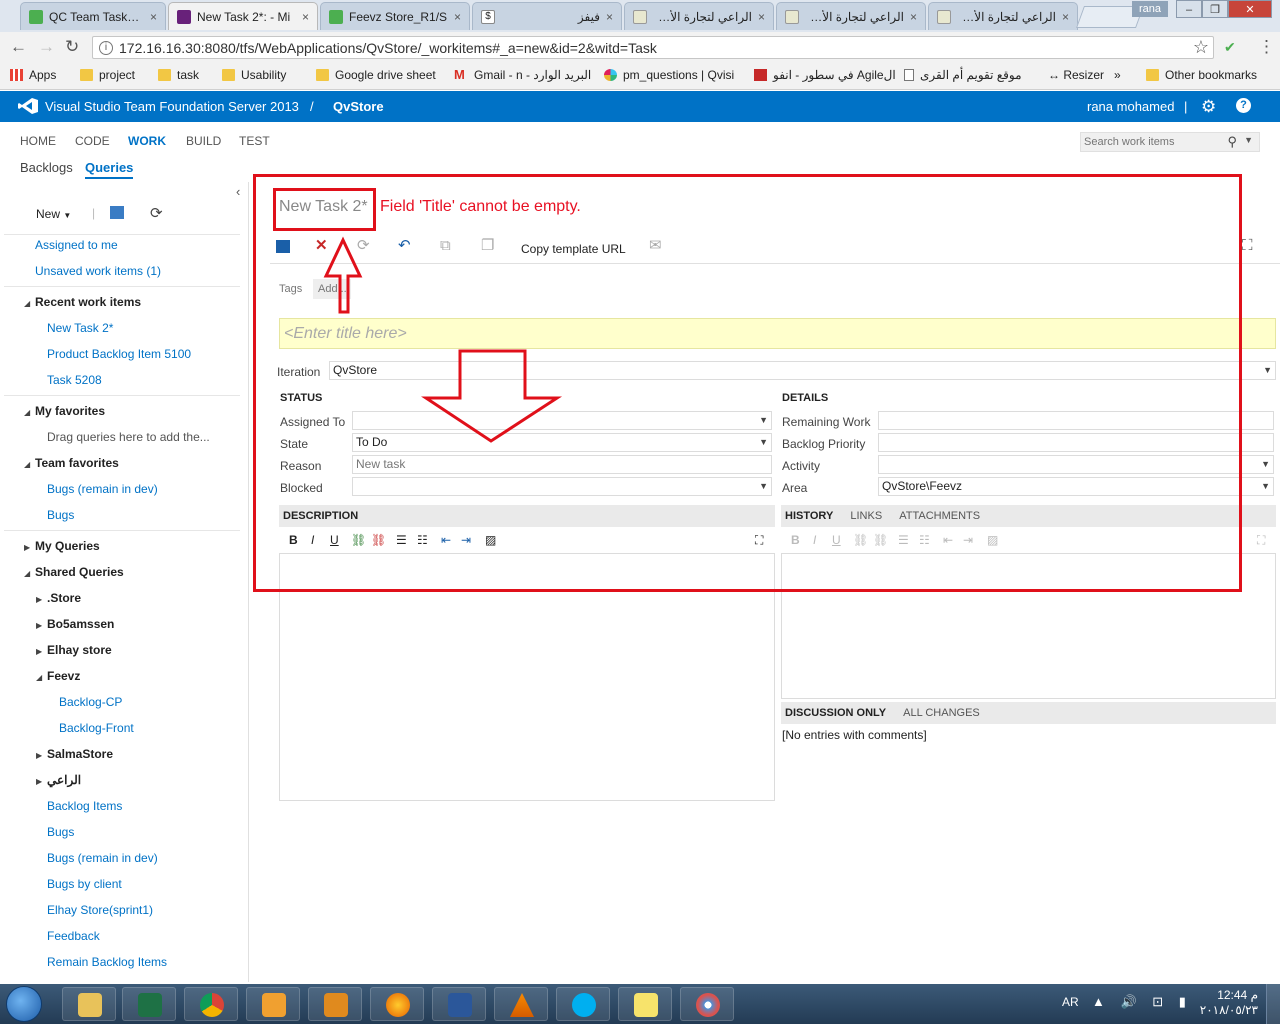  Describe the element at coordinates (562, 486) in the screenshot. I see `blocked-select: ▼` at that location.